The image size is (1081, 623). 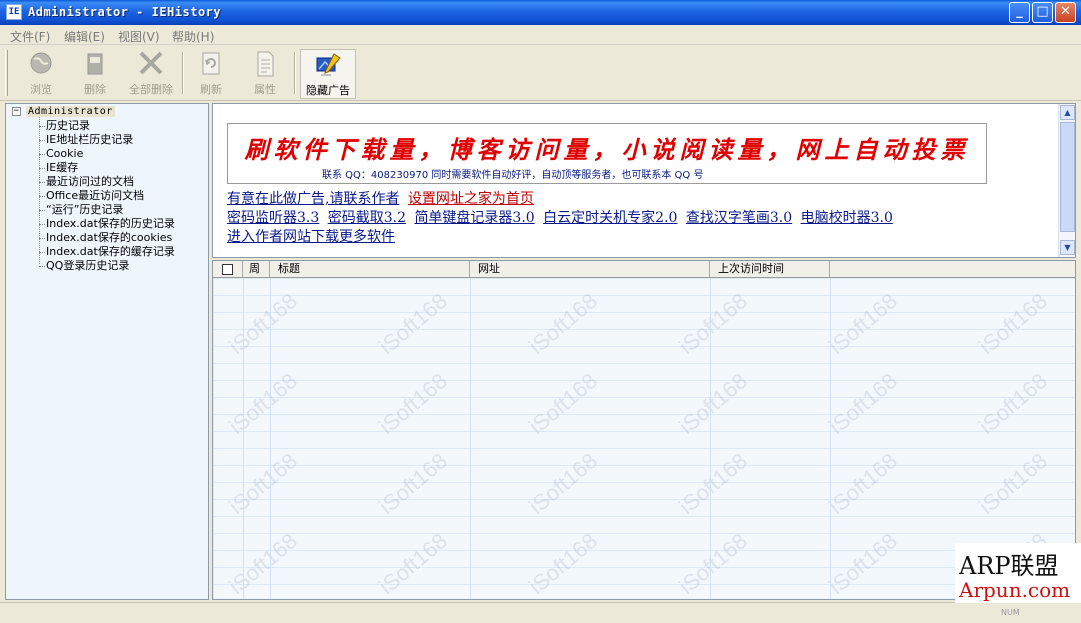 I want to click on minimize-icon: _, so click(x=1019, y=12).